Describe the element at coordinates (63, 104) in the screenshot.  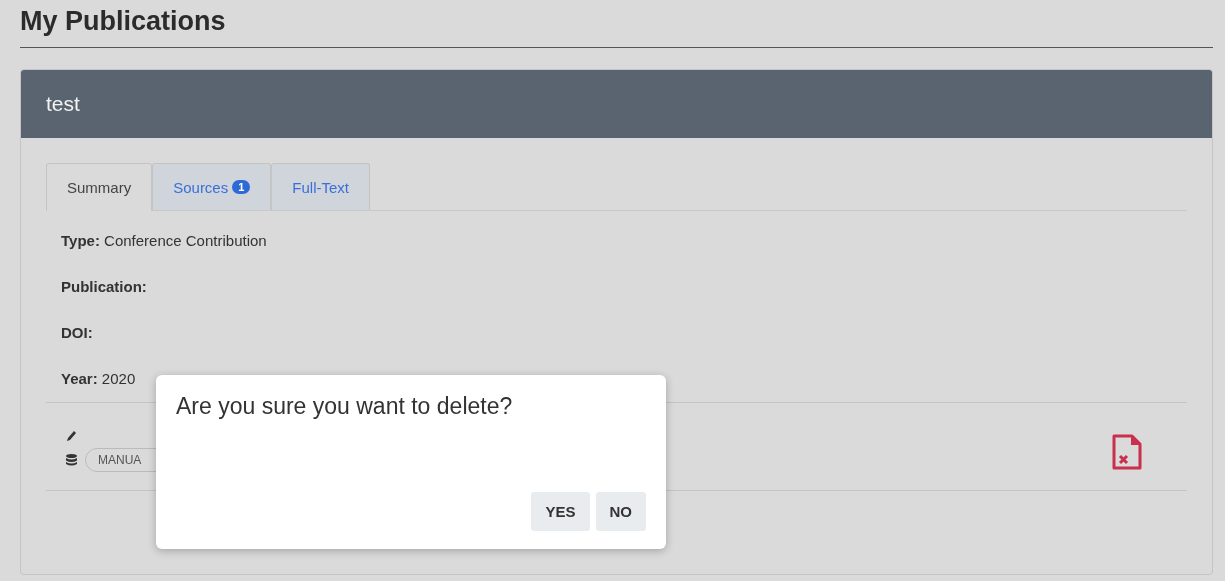
I see `card-title: test` at that location.